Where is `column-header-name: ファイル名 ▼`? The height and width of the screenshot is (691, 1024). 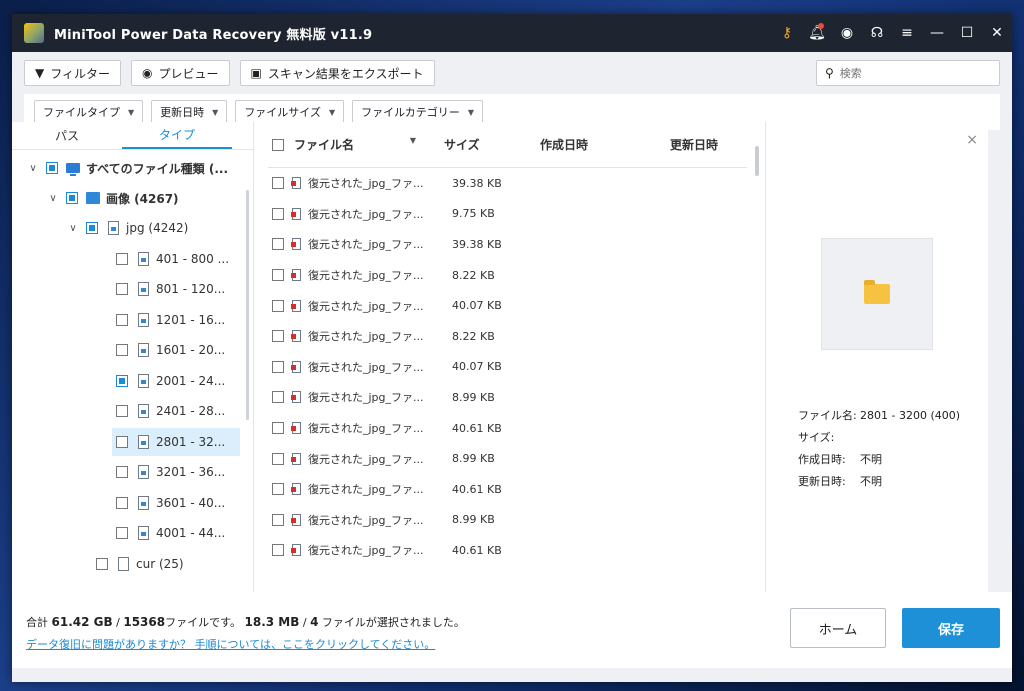
column-header-name: ファイル名 ▼ is located at coordinates (362, 144).